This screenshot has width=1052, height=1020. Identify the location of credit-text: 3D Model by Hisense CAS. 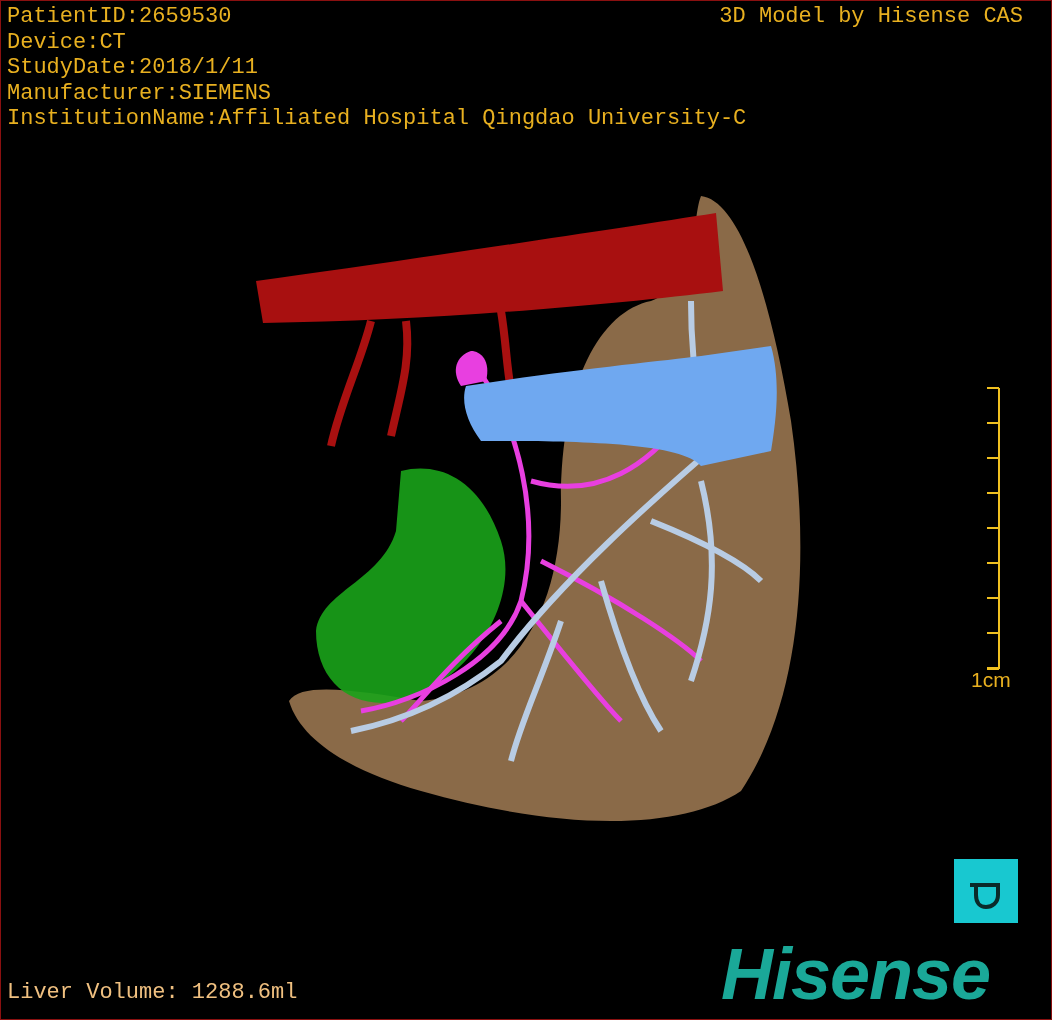
(871, 17).